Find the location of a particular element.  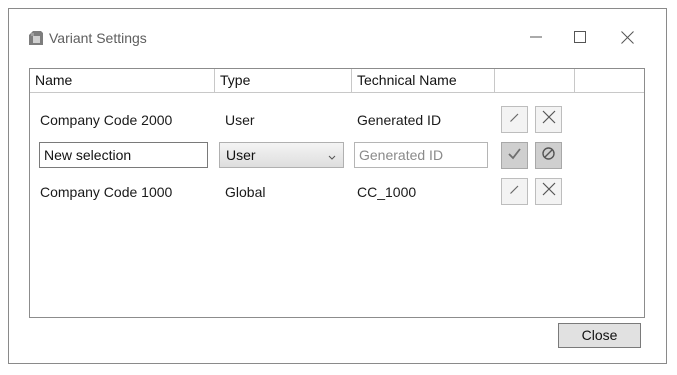

close-button: Close is located at coordinates (599, 335).